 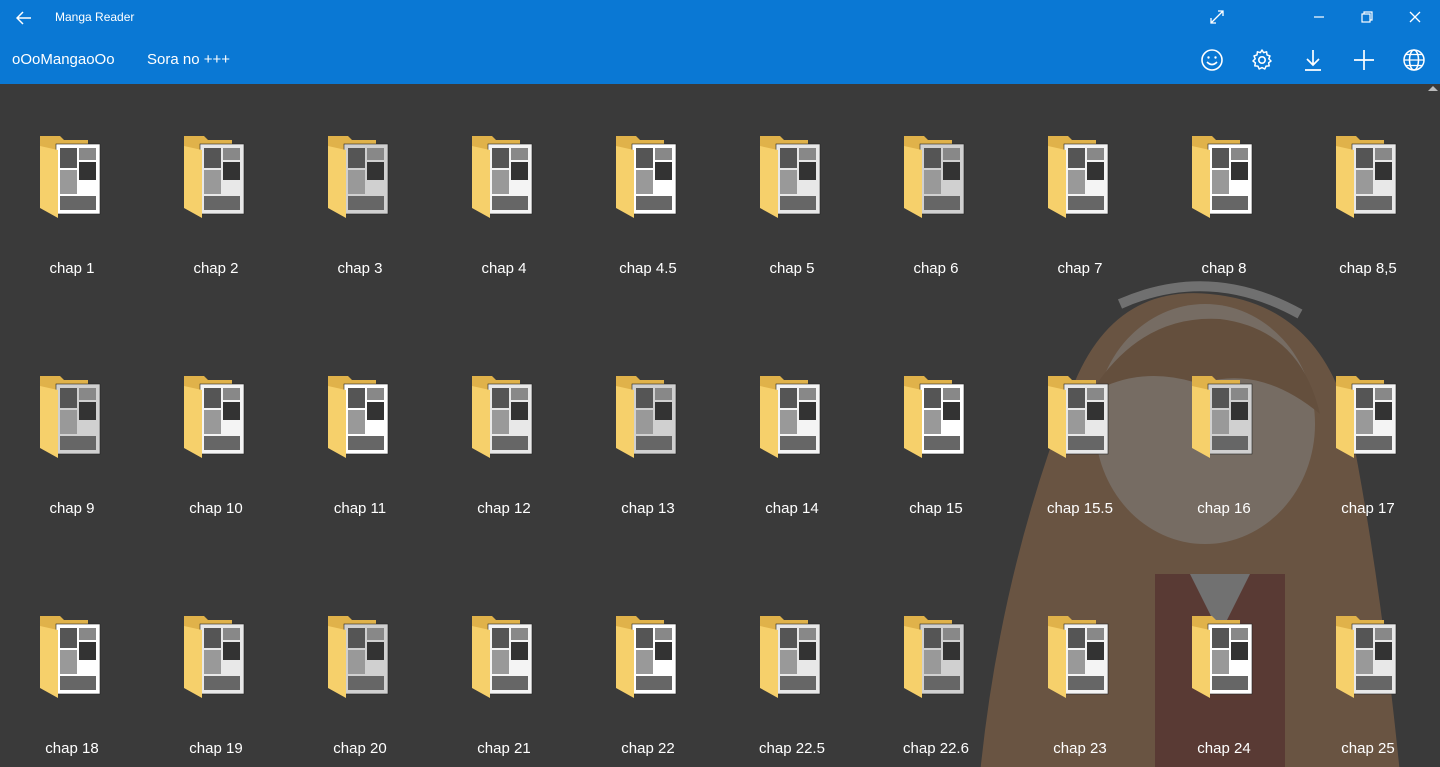 I want to click on folder-item: chap 19, so click(x=216, y=664).